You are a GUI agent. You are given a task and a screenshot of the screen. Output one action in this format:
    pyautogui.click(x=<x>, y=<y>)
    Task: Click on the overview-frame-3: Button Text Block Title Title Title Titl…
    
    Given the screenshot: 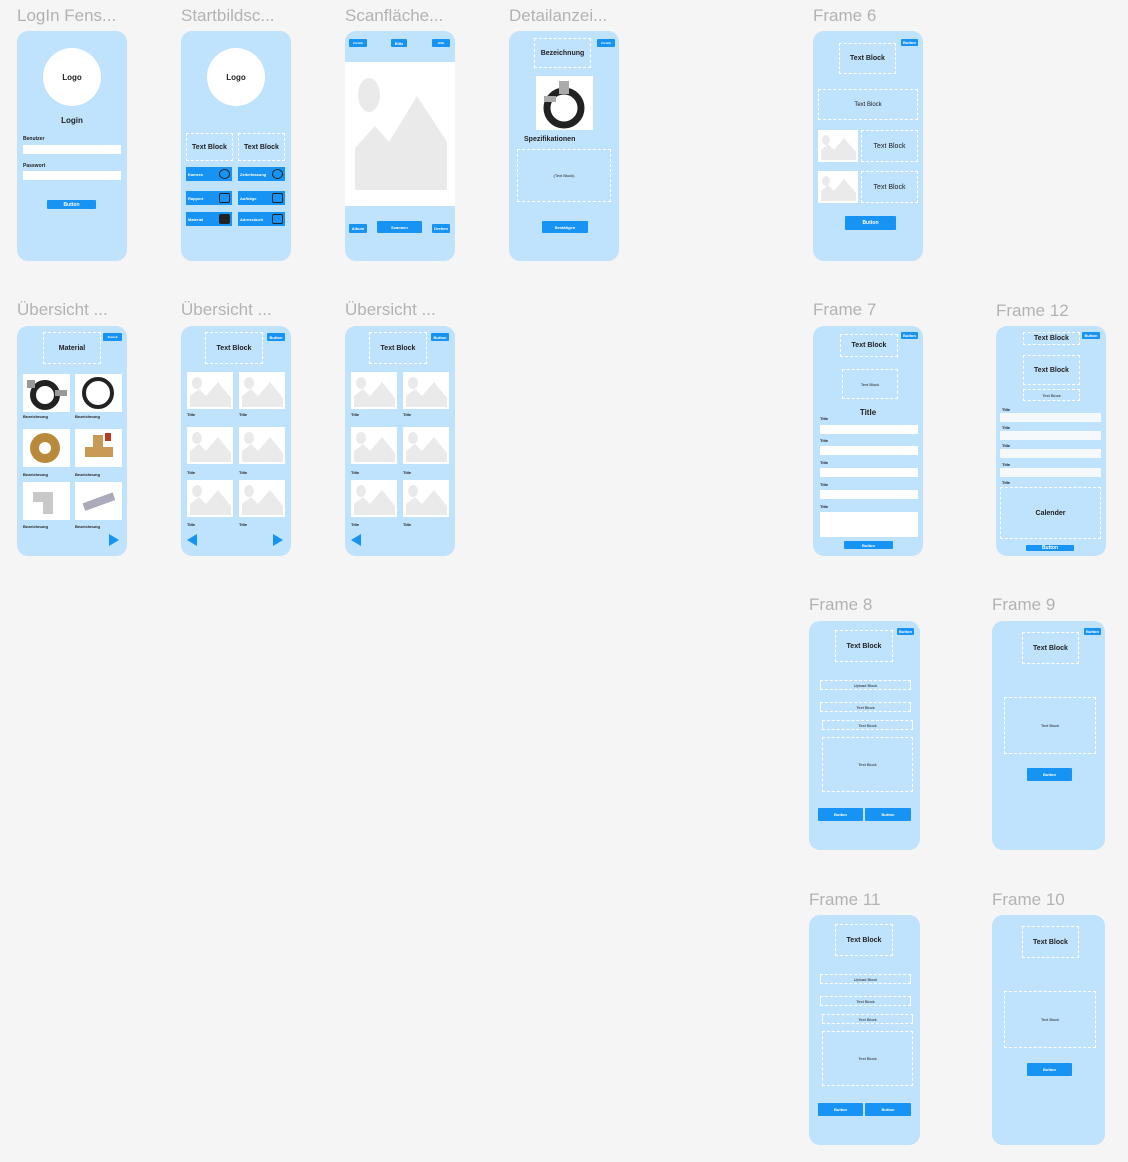 What is the action you would take?
    pyautogui.click(x=400, y=441)
    